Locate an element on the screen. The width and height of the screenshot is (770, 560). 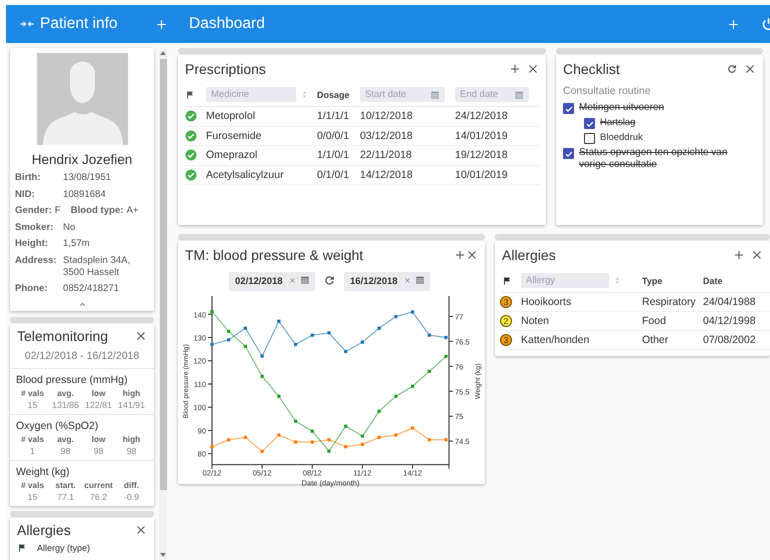
date-field: 16/12/2018 is located at coordinates (387, 281).